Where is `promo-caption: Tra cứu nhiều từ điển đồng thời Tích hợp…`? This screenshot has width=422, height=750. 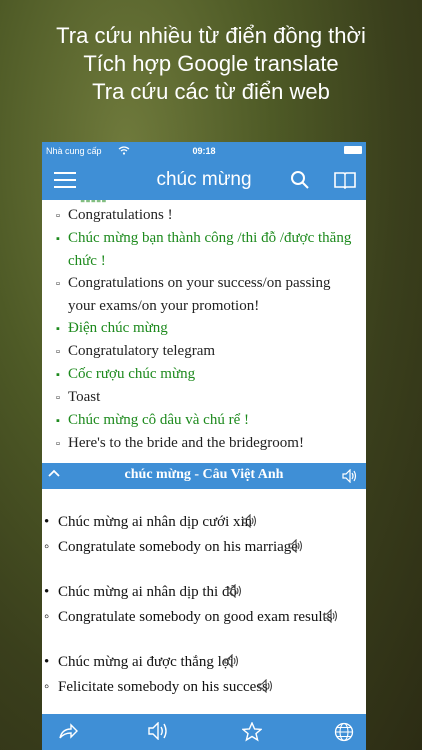 promo-caption: Tra cứu nhiều từ điển đồng thời Tích hợp… is located at coordinates (211, 64).